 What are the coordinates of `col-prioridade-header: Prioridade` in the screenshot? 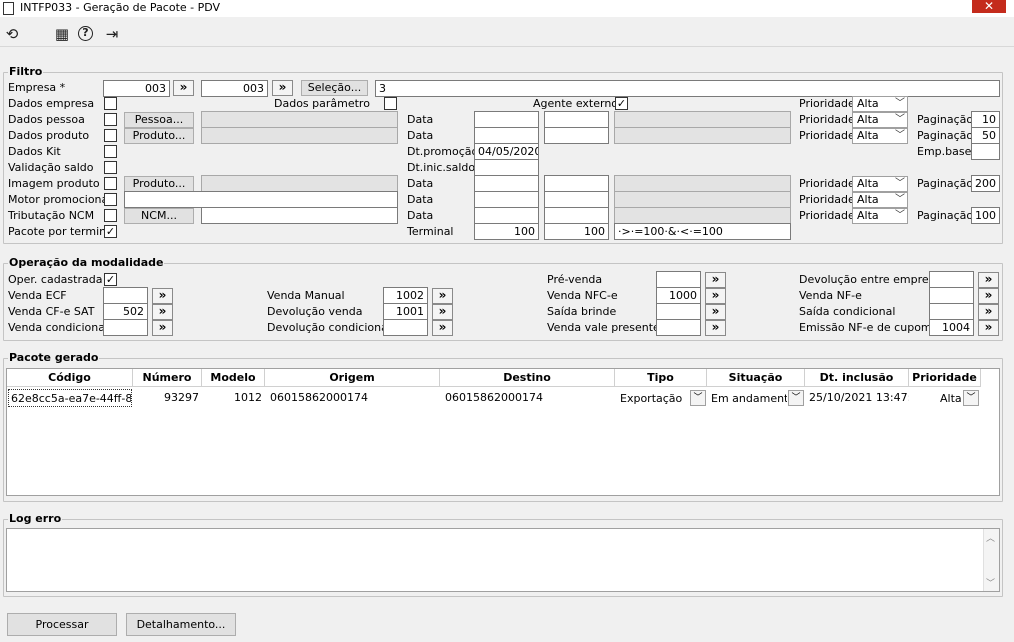 It's located at (945, 378).